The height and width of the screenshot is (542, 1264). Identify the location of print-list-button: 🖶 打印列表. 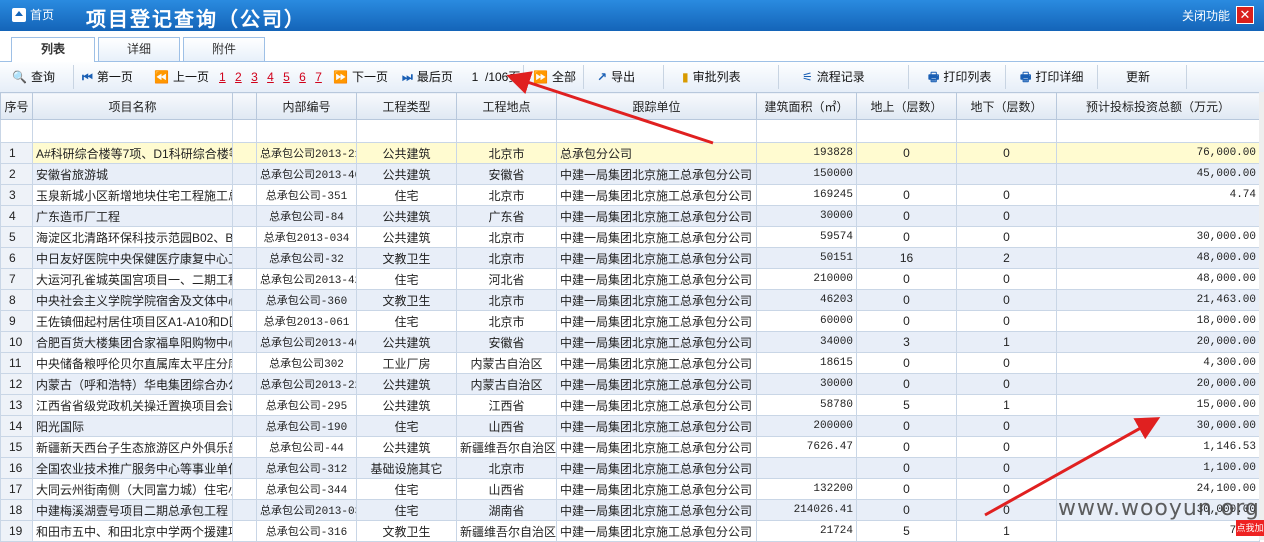
(959, 77).